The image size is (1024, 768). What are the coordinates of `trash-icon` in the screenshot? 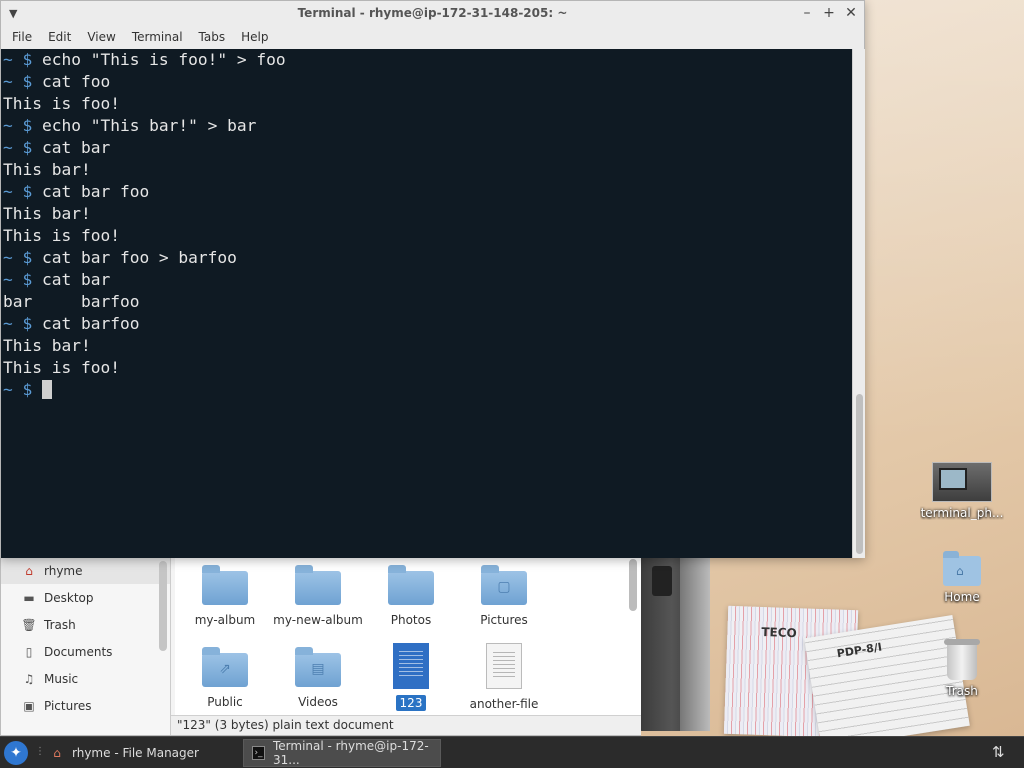 It's located at (962, 659).